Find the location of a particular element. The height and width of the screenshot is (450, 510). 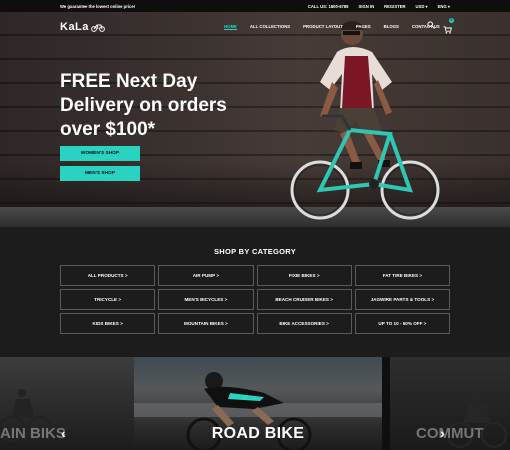

language-label: ENG is located at coordinates (442, 6).